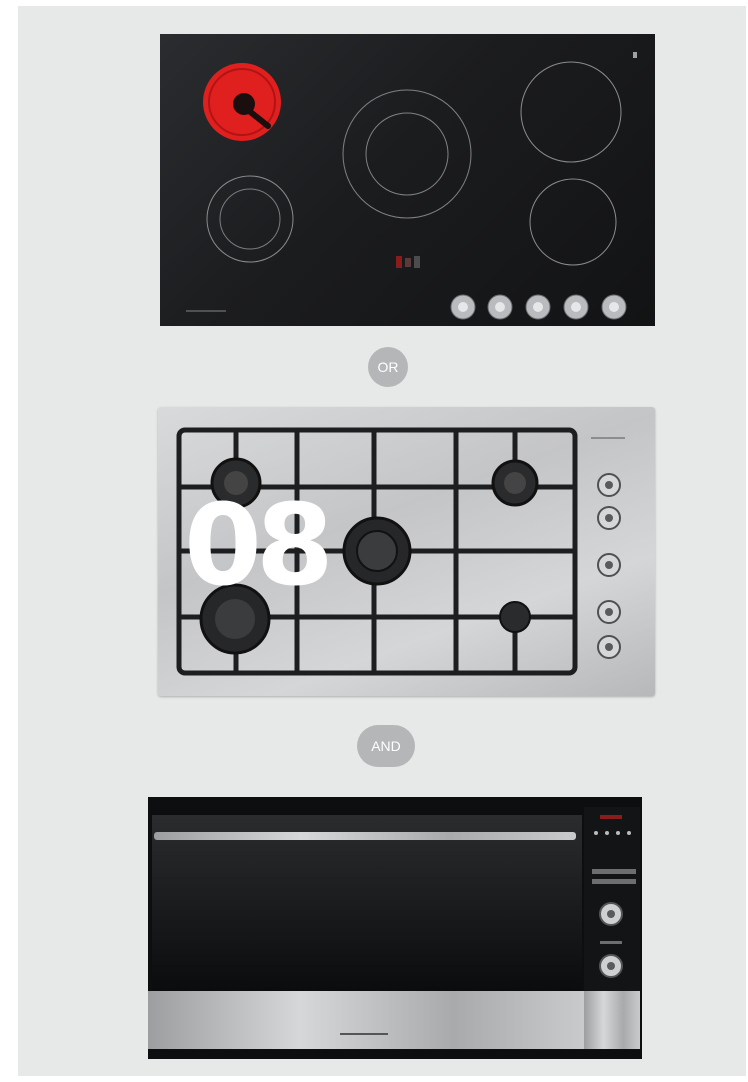 This screenshot has height=1082, width=748. What do you see at coordinates (635, 55) in the screenshot?
I see `indicator-icon` at bounding box center [635, 55].